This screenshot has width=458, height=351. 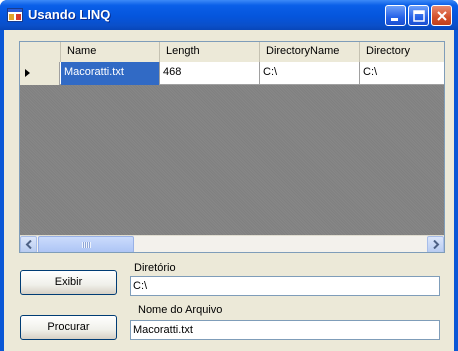 I want to click on app-window-icon, so click(x=15, y=15).